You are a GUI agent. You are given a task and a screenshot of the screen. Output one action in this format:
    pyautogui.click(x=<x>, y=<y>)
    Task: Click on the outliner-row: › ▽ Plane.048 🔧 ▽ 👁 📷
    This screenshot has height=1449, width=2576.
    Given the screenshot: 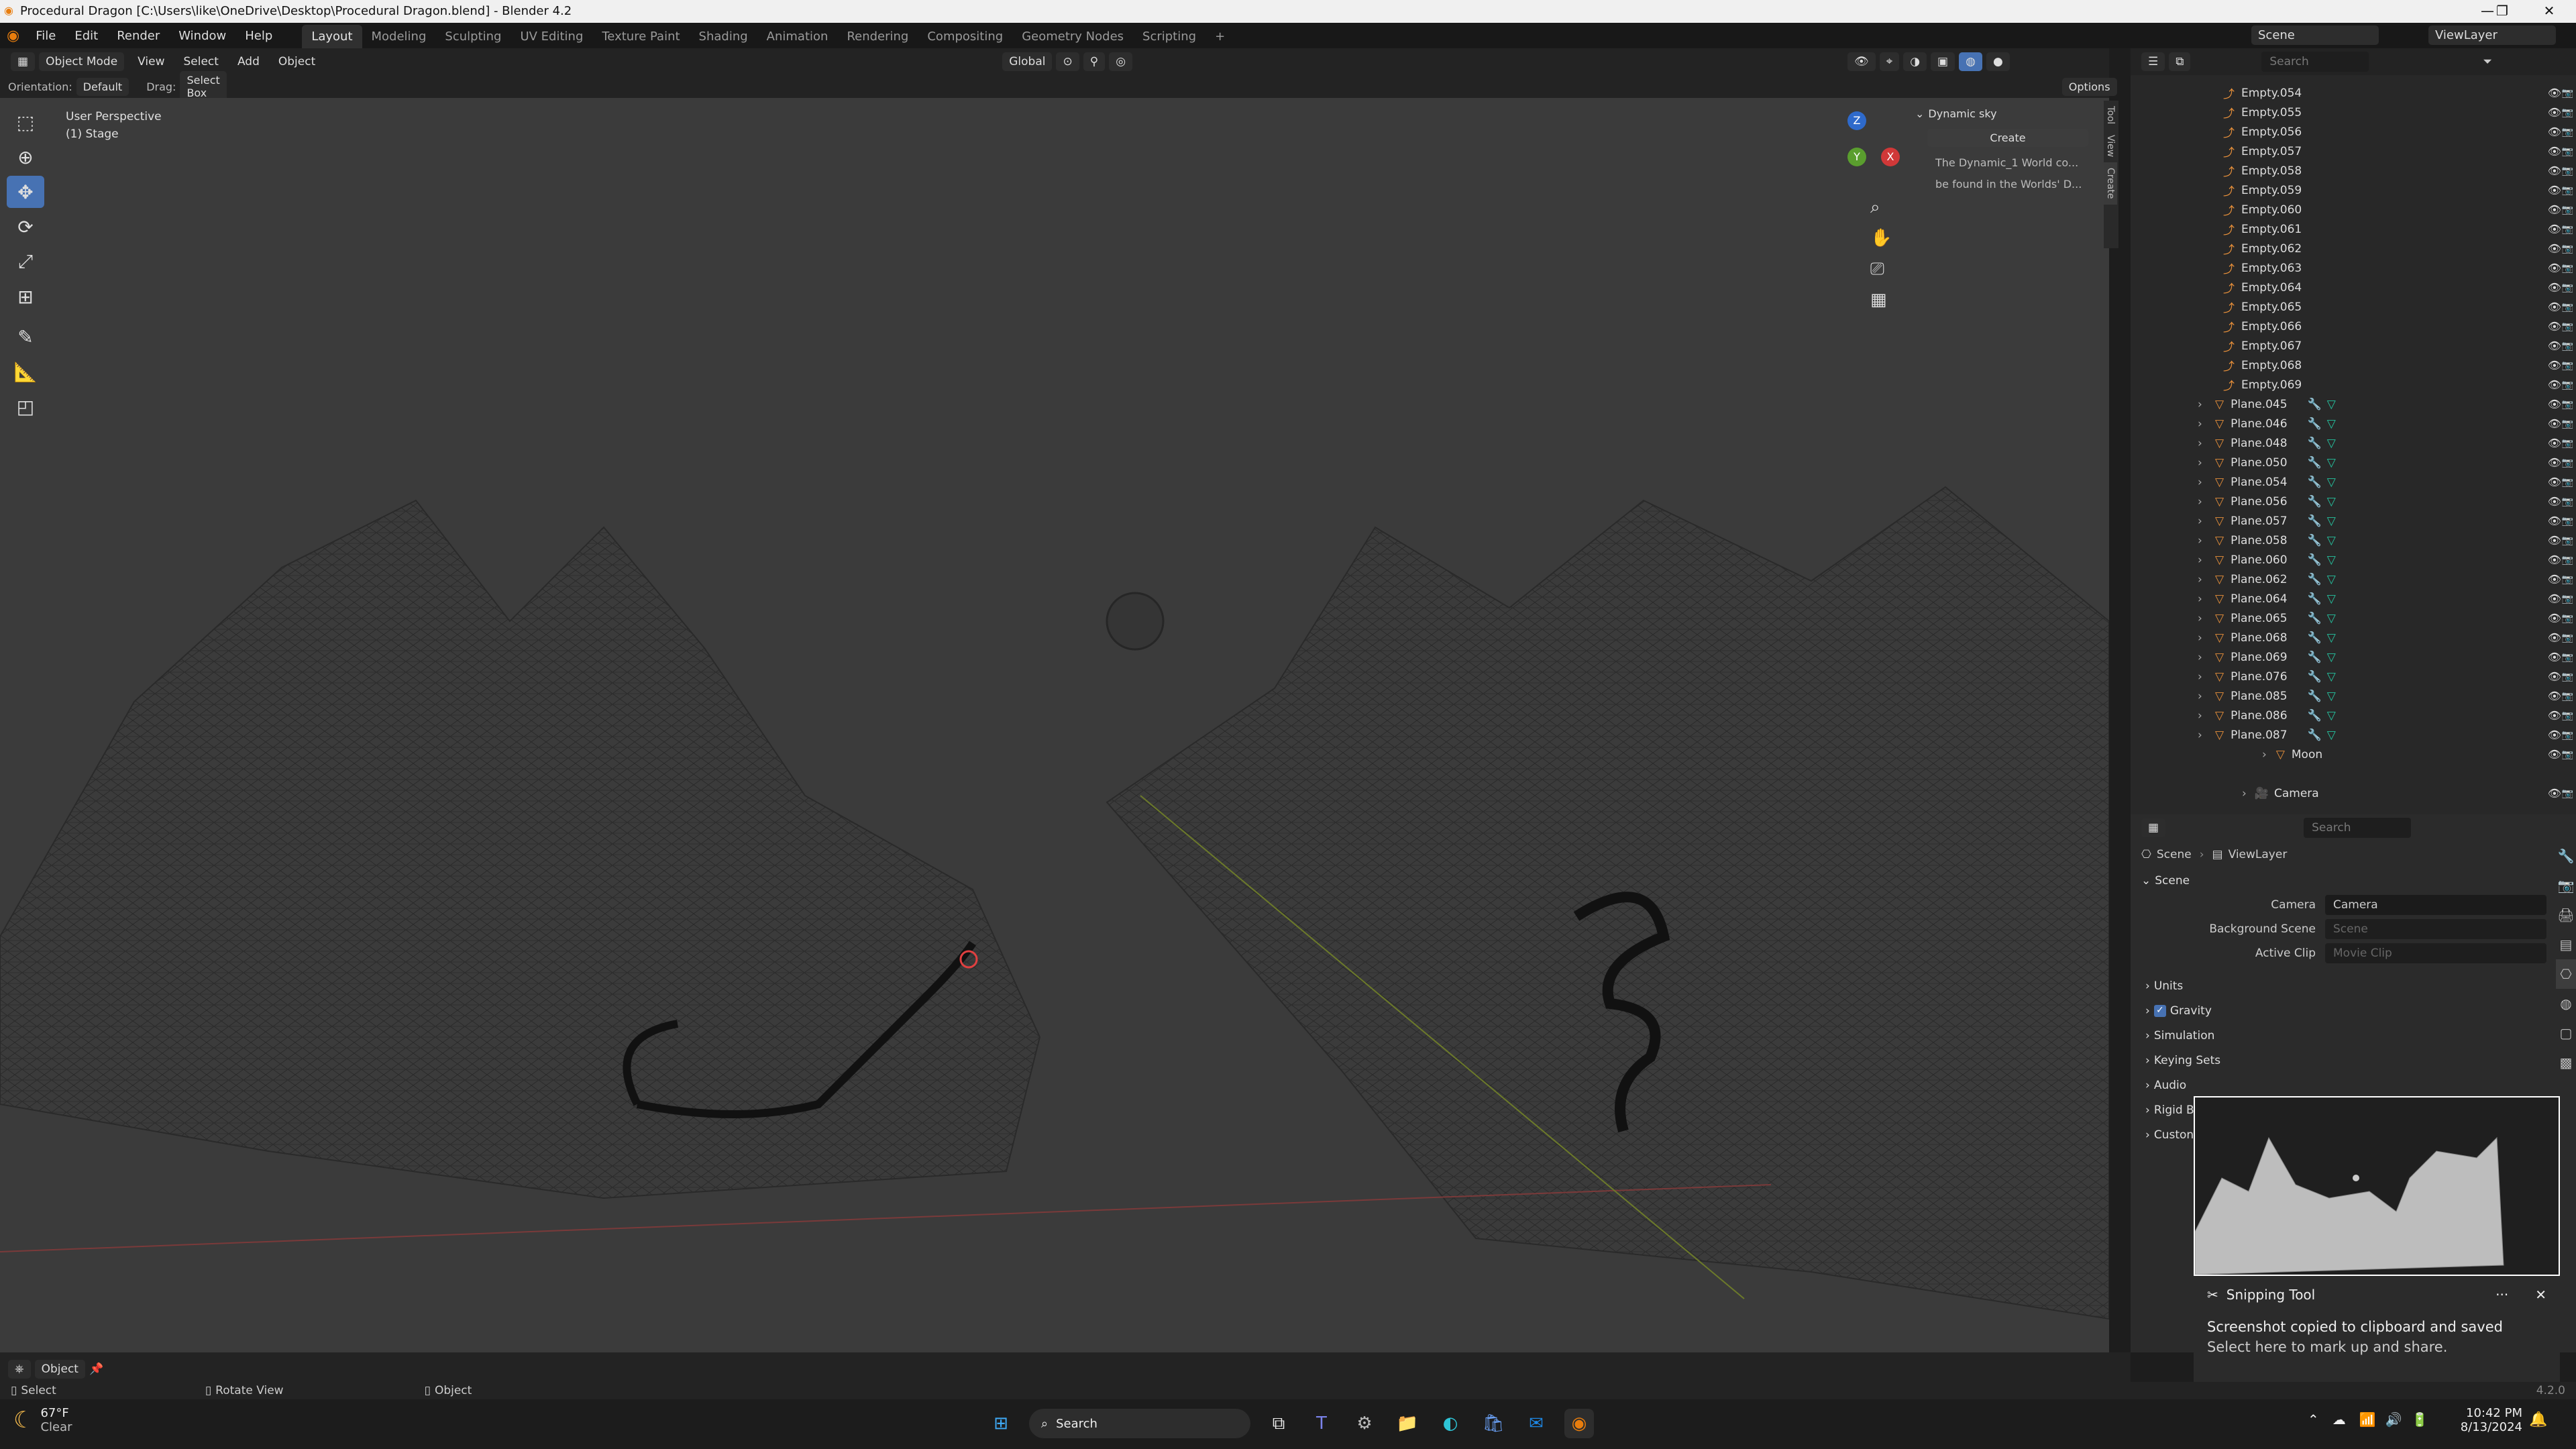 What is the action you would take?
    pyautogui.click(x=2353, y=443)
    